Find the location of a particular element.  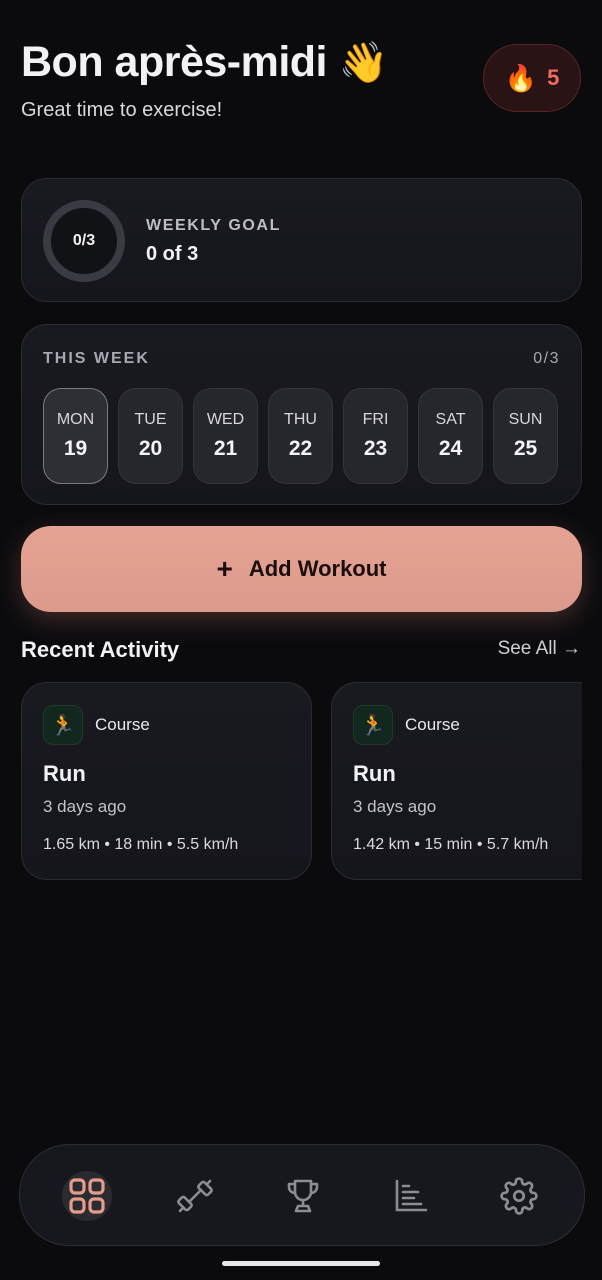

bottom-nav is located at coordinates (302, 1195).